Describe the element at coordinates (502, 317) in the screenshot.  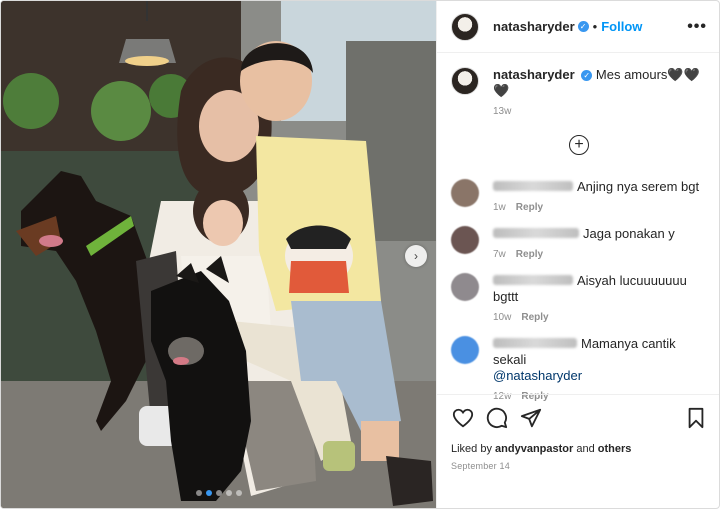
I see `comment-time: 10w` at that location.